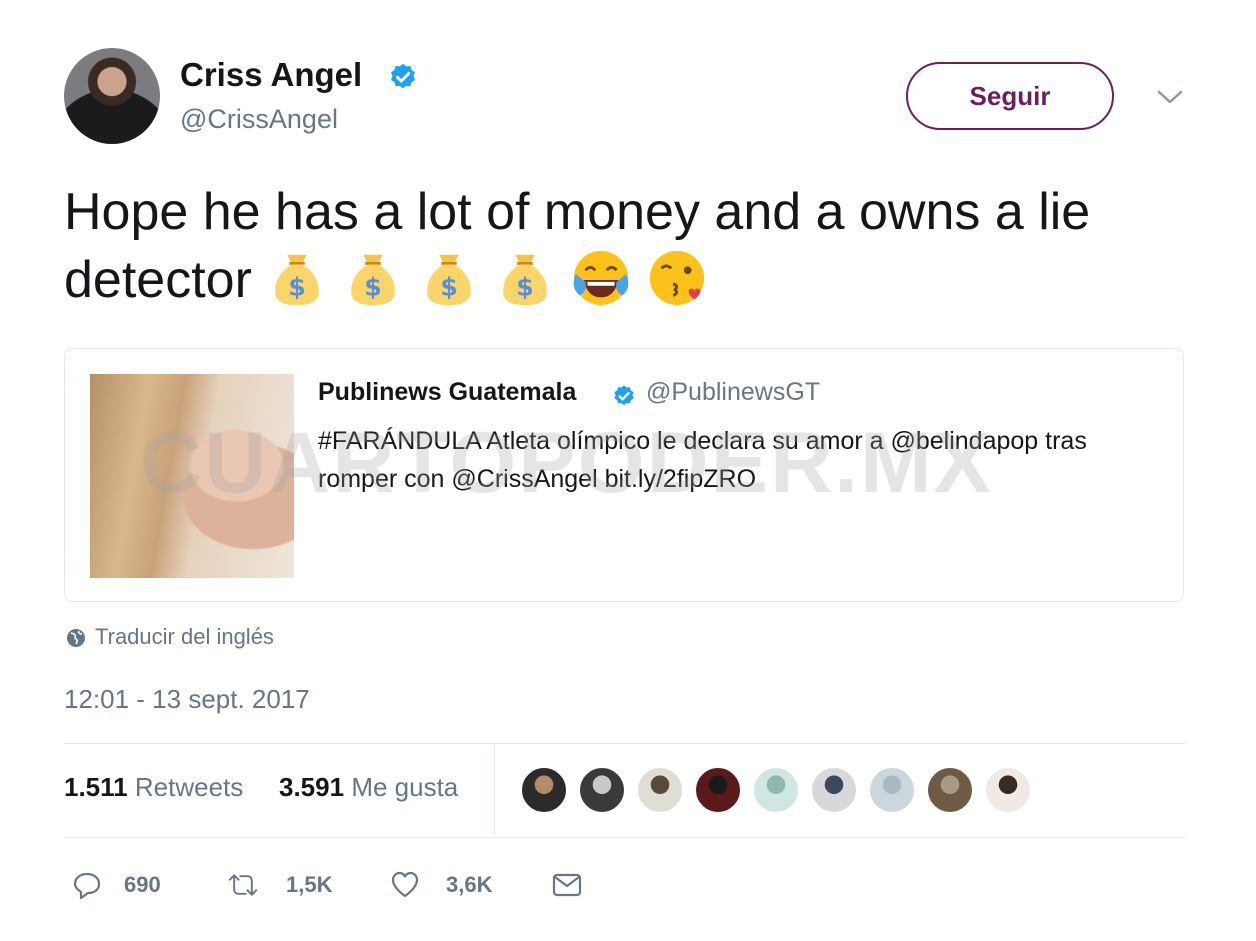 The width and height of the screenshot is (1256, 941). Describe the element at coordinates (309, 885) in the screenshot. I see `retweet-count: 1,5K` at that location.